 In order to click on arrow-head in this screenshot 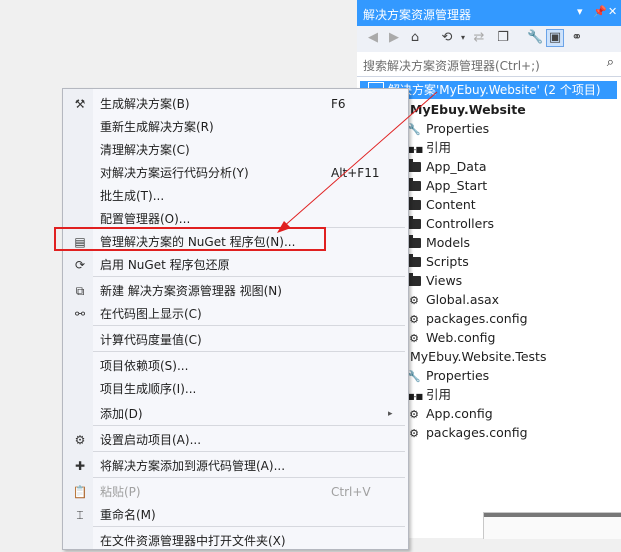, I will do `click(284, 227)`.